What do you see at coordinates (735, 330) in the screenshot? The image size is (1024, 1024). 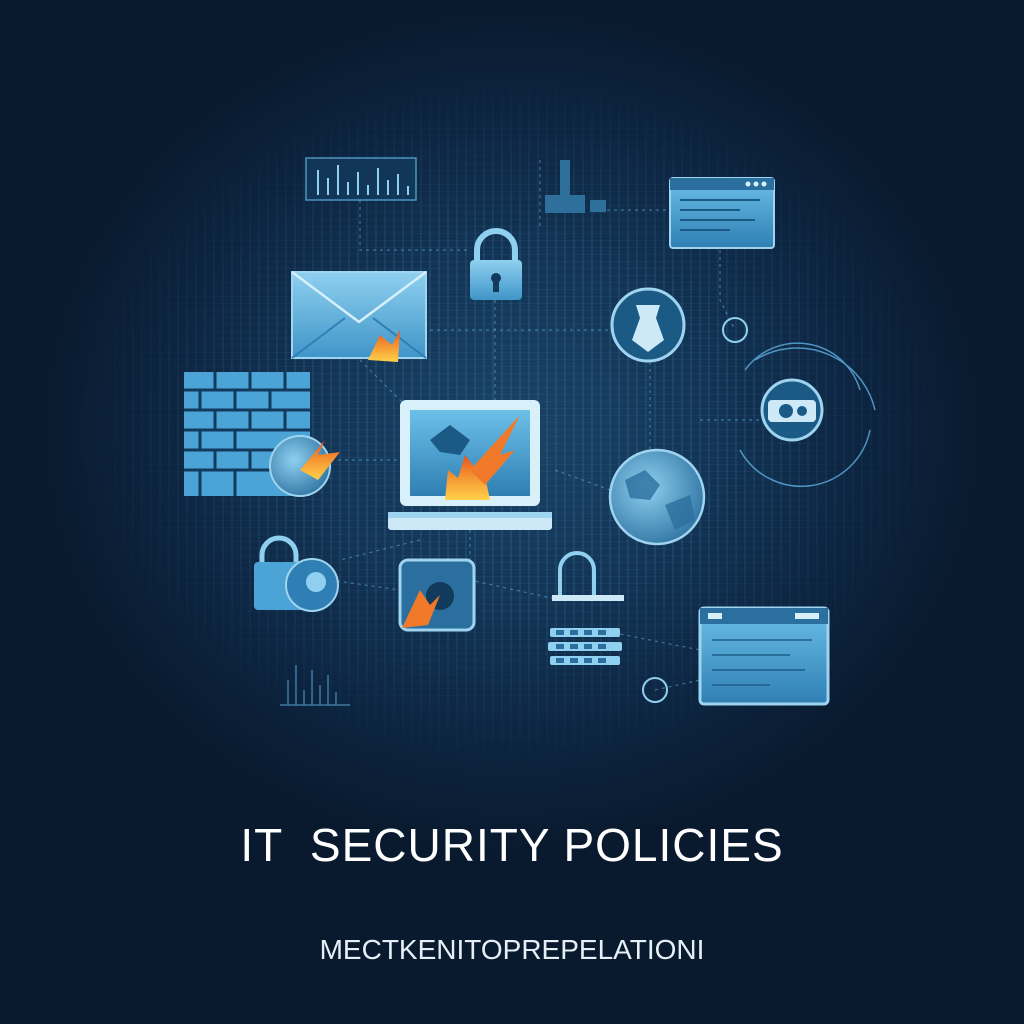 I see `node-icon` at bounding box center [735, 330].